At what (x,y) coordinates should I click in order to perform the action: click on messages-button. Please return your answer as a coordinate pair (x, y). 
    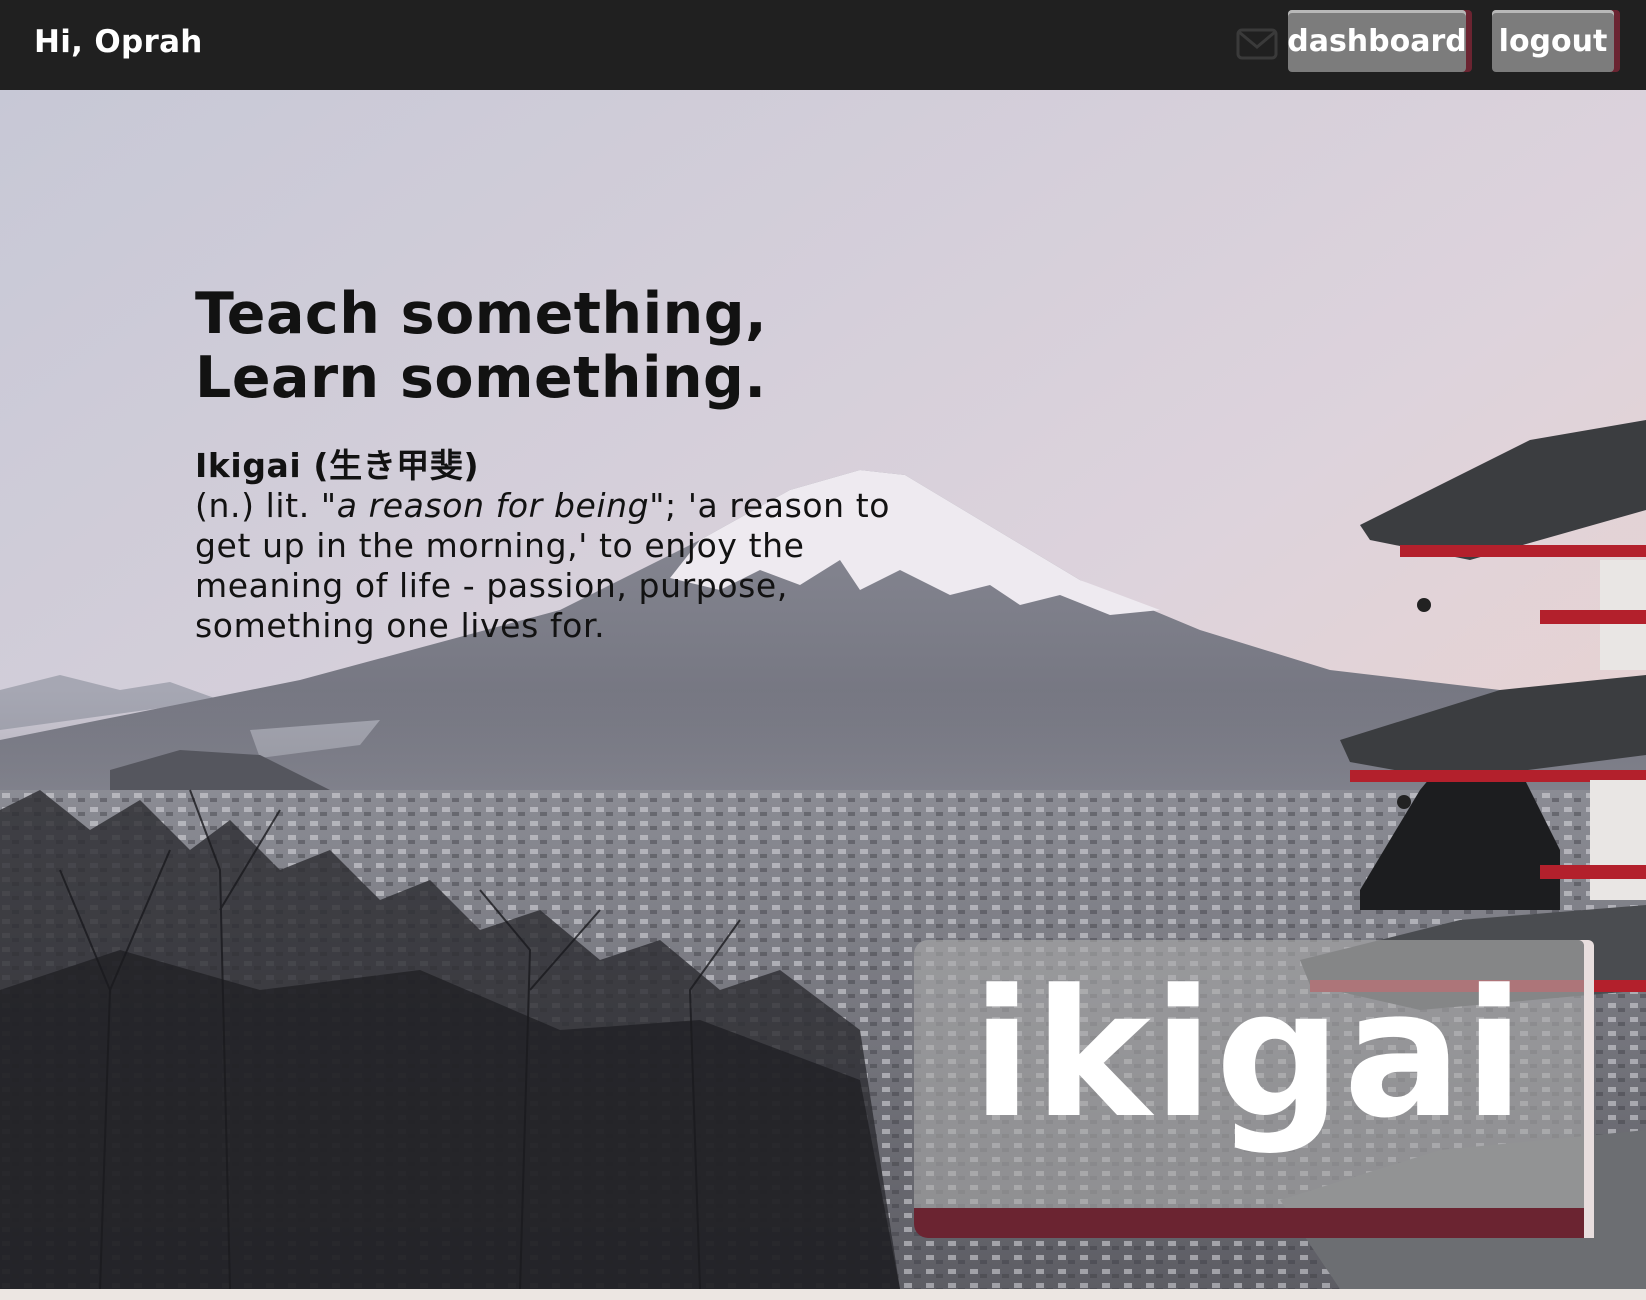
    Looking at the image, I should click on (1257, 44).